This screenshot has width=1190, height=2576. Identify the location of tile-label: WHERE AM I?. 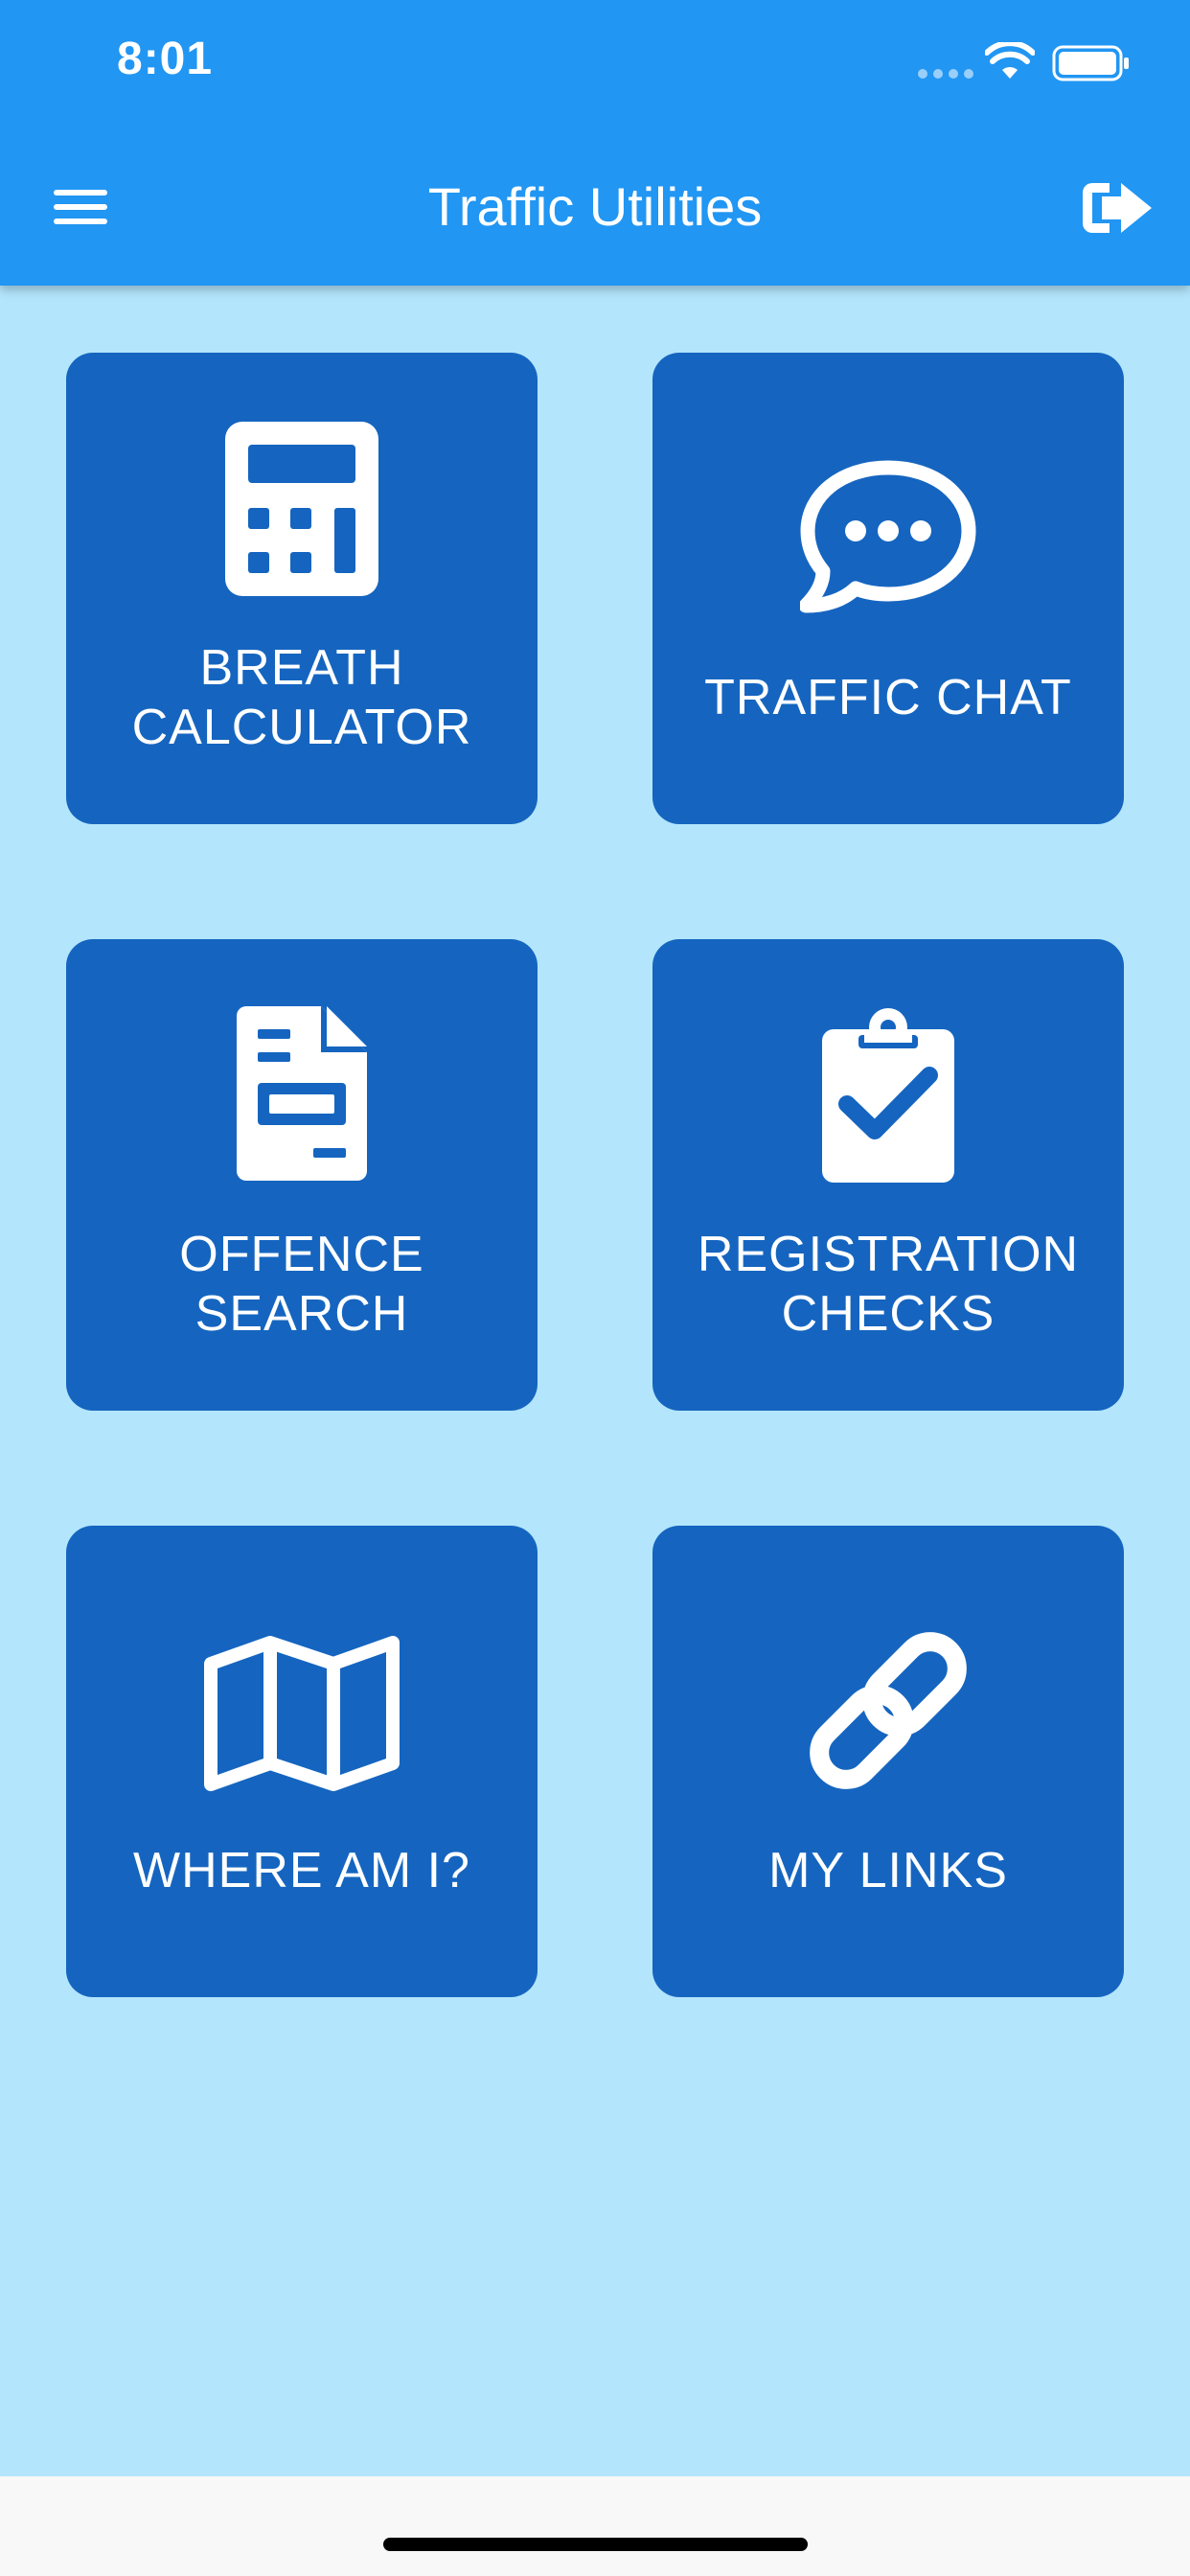
(302, 1870).